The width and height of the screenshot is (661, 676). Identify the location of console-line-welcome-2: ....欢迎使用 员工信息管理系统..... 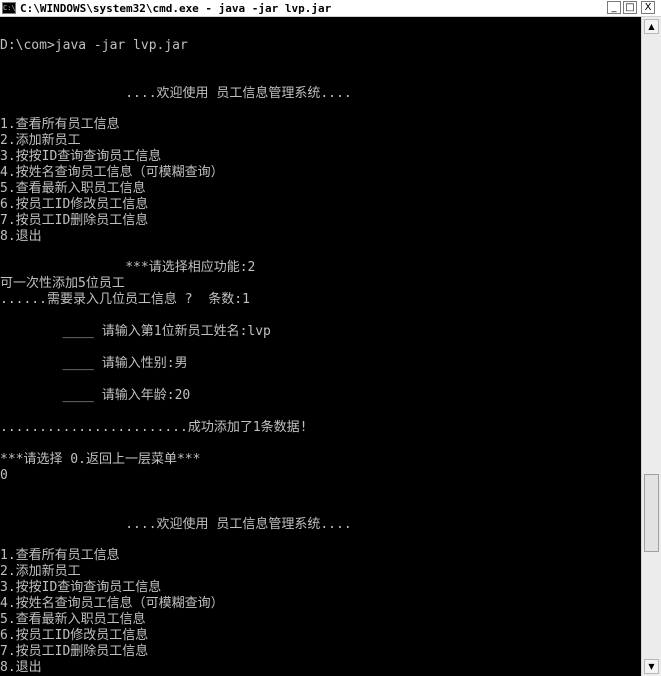
(176, 524).